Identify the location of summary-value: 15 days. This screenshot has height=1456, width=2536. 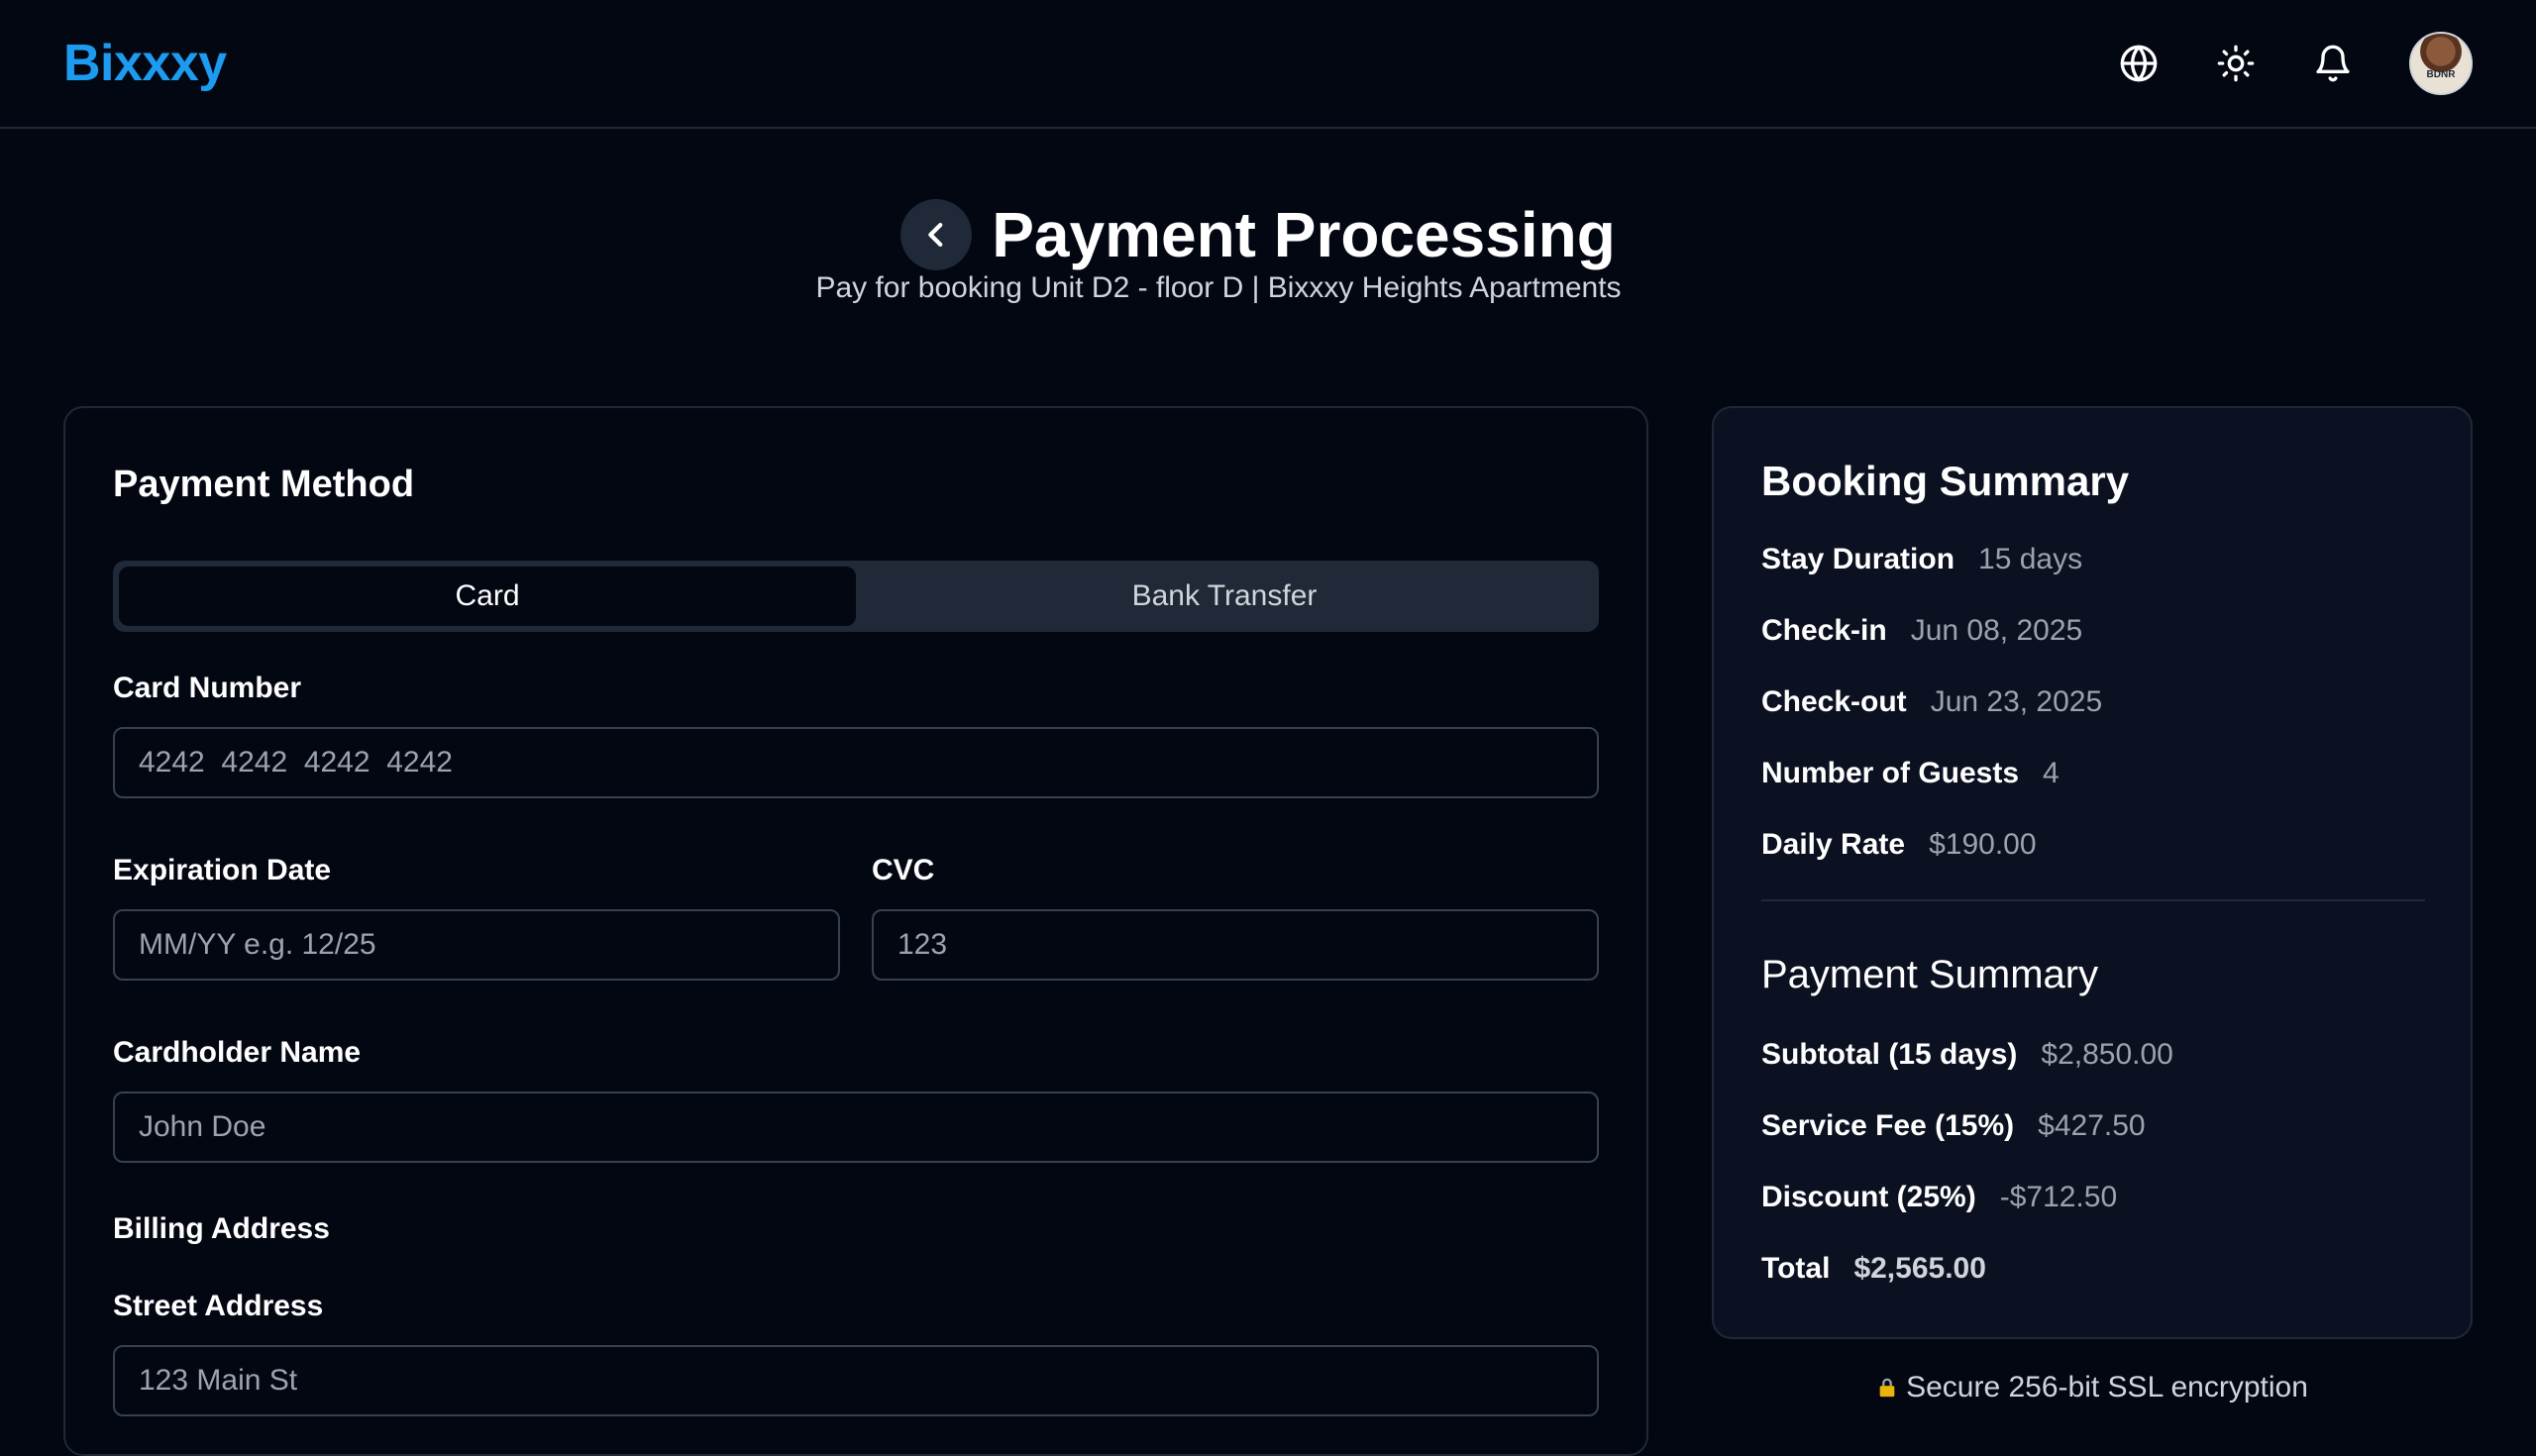
(2030, 559).